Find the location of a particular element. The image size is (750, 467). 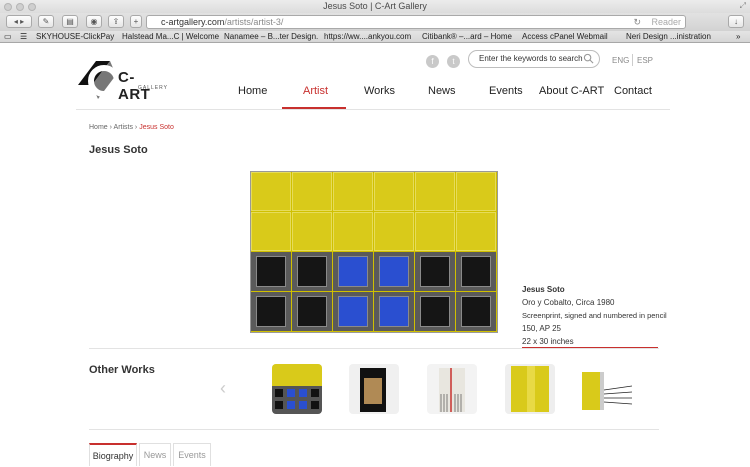

url-path: /artists/artist-3/ is located at coordinates (254, 22).